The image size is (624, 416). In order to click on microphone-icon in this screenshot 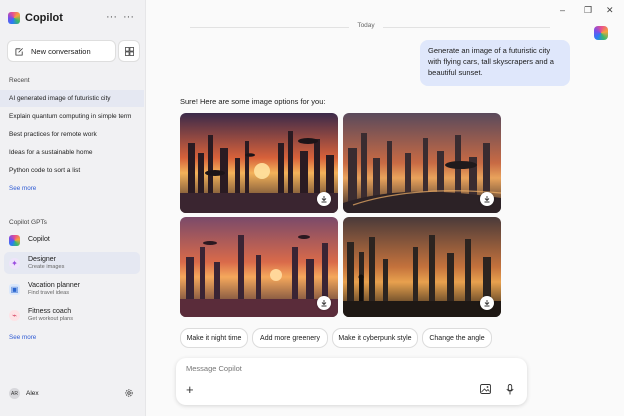, I will do `click(510, 389)`.